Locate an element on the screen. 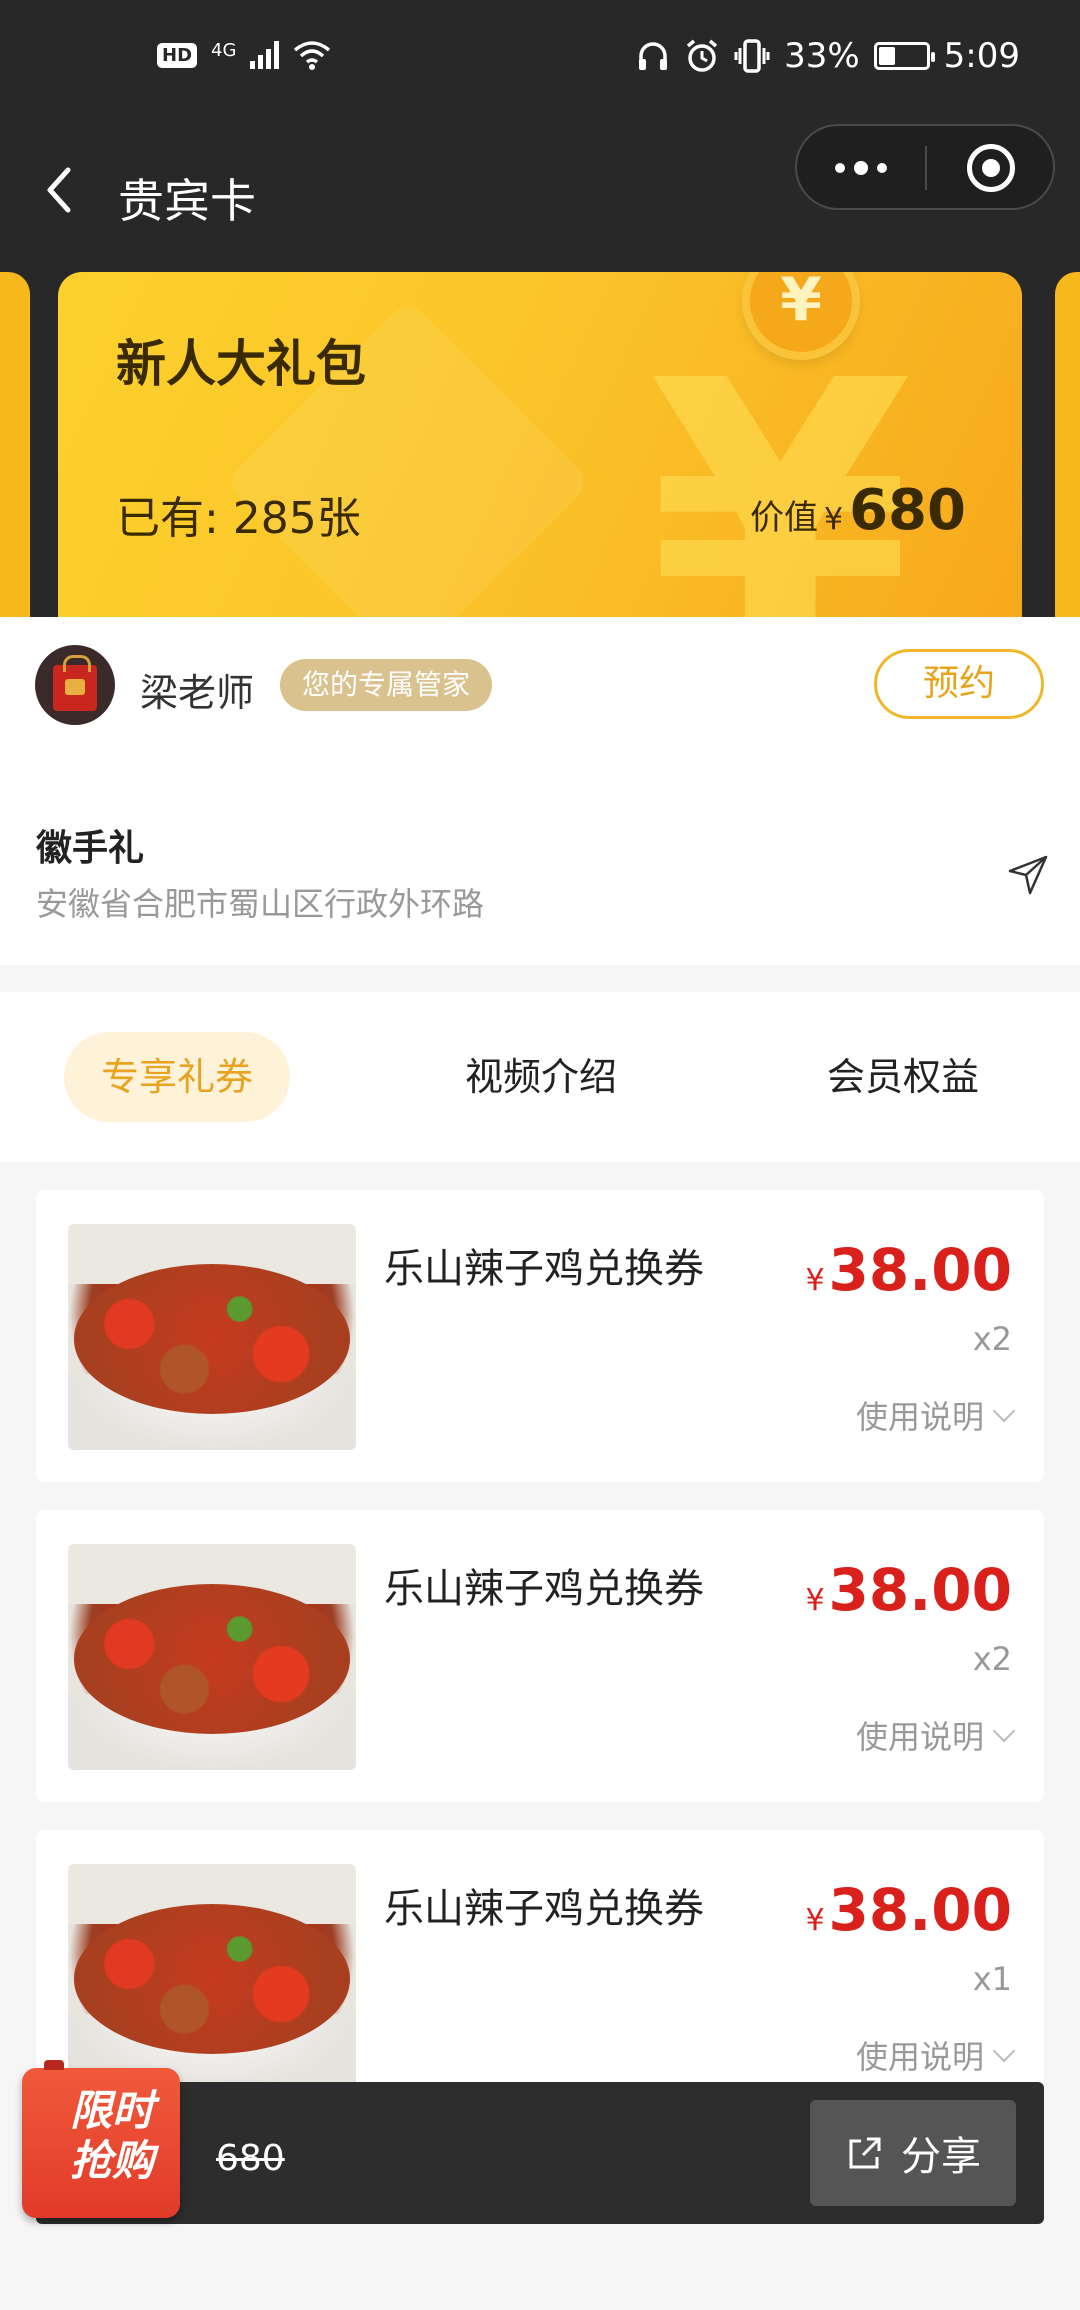  status-left: HD 4G is located at coordinates (244, 55).